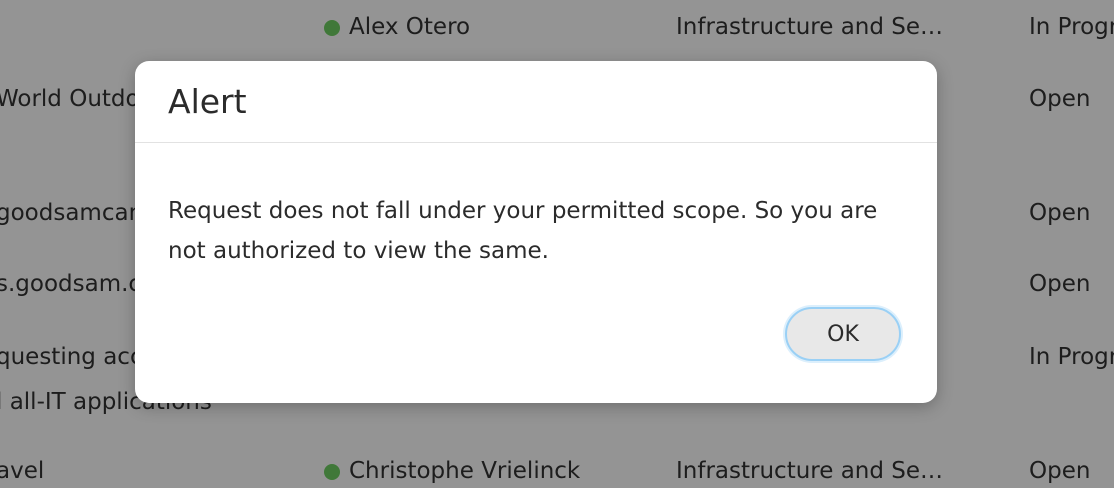 This screenshot has height=488, width=1114. Describe the element at coordinates (536, 102) in the screenshot. I see `dialog-header: Alert` at that location.